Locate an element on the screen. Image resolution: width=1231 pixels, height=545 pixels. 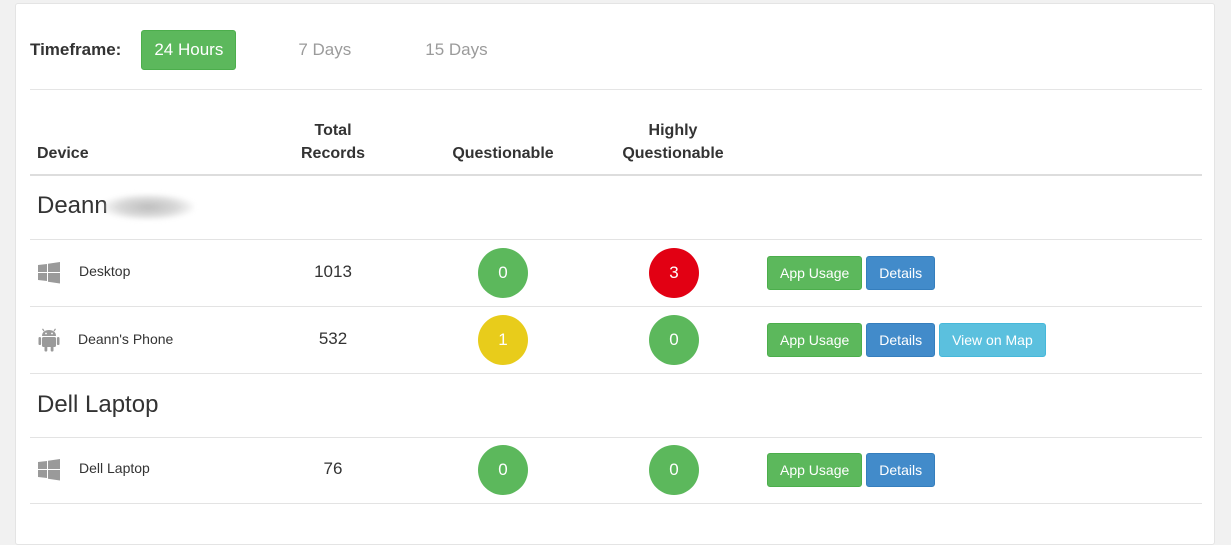
group-title: Deann is located at coordinates (115, 206).